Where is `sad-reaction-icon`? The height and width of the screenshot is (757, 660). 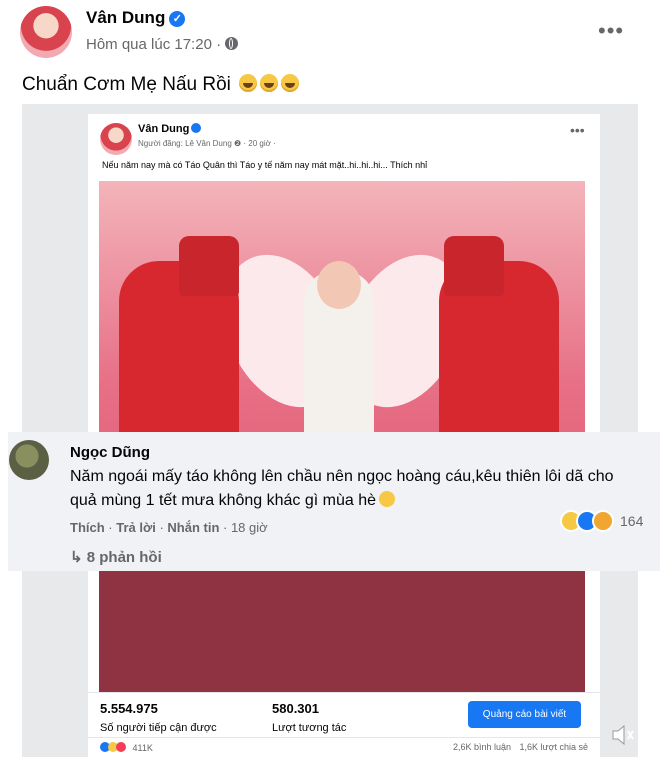 sad-reaction-icon is located at coordinates (603, 521).